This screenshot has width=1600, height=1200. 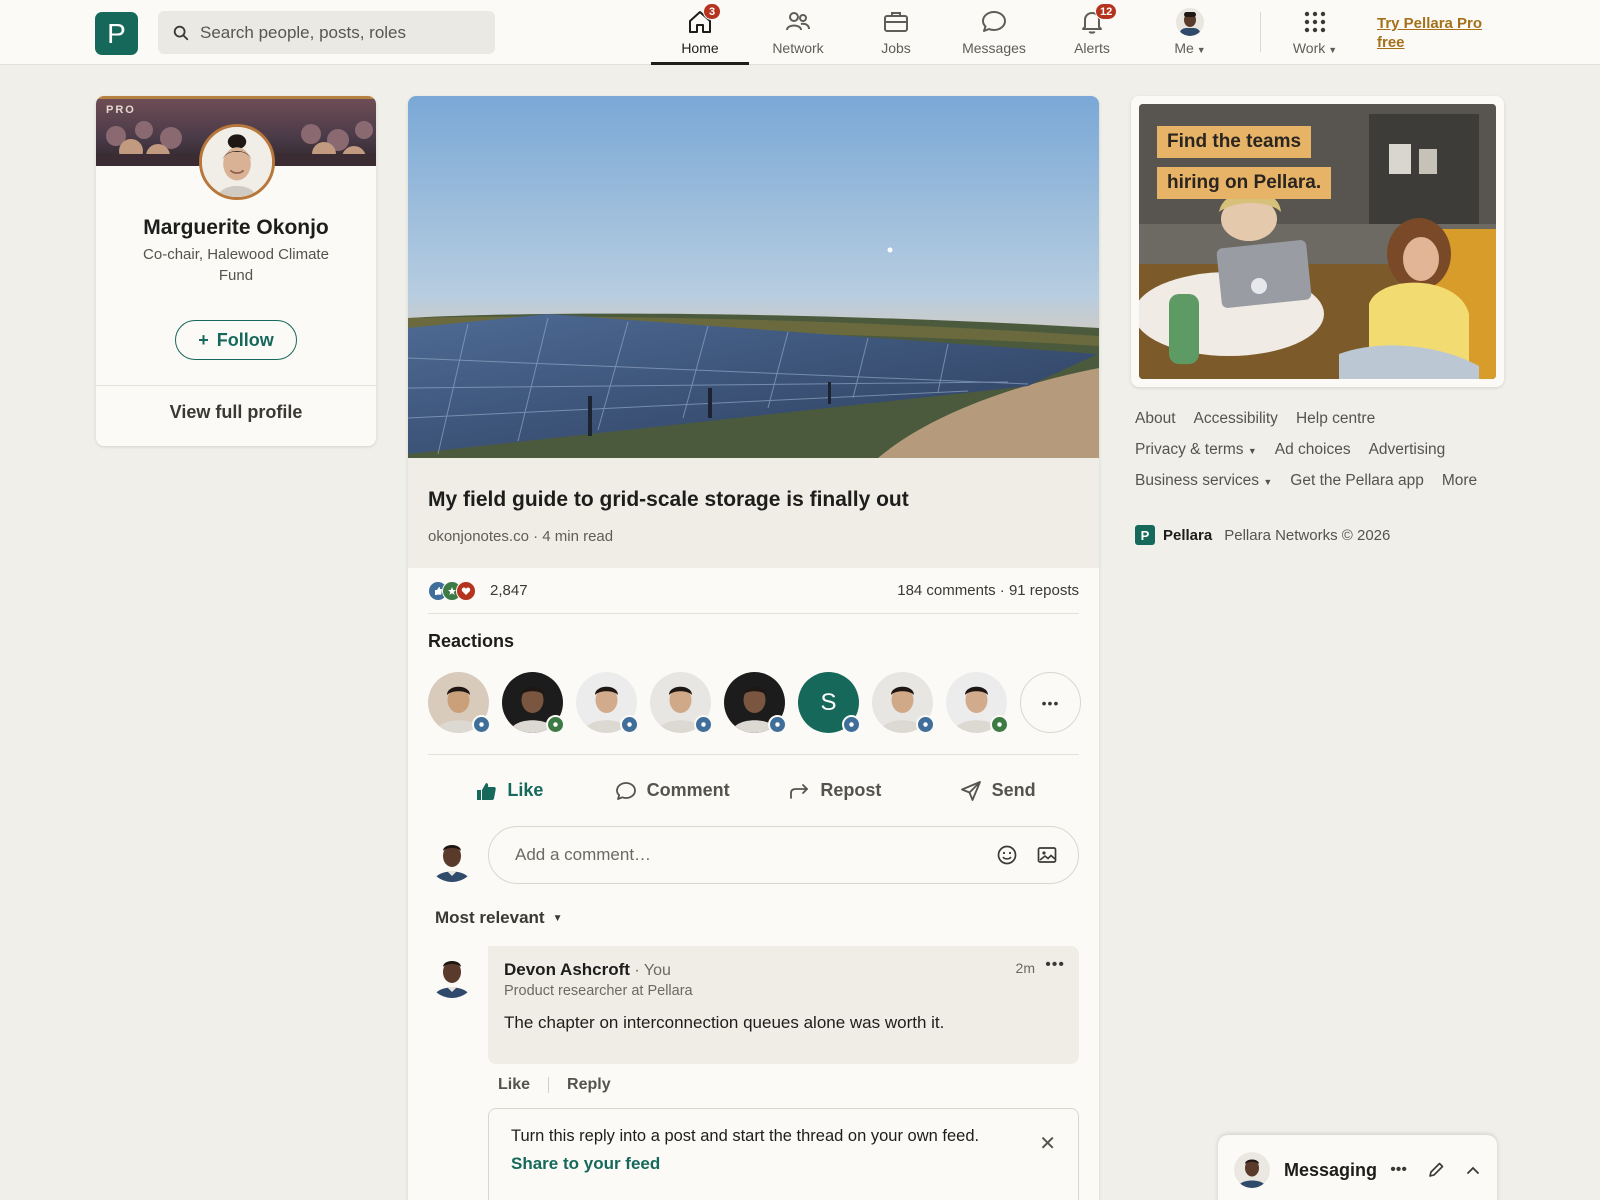 I want to click on like-reaction-icon, so click(x=629, y=724).